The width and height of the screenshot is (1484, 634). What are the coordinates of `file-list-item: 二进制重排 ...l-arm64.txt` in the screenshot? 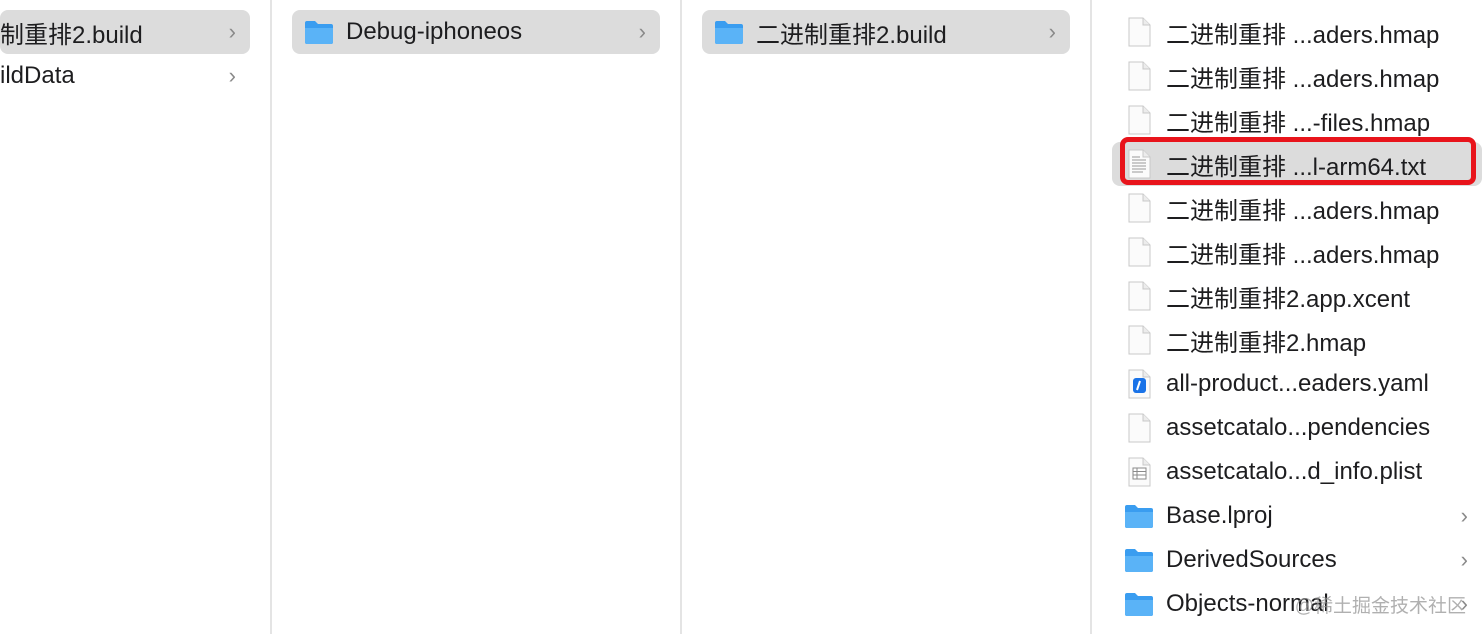 It's located at (1297, 164).